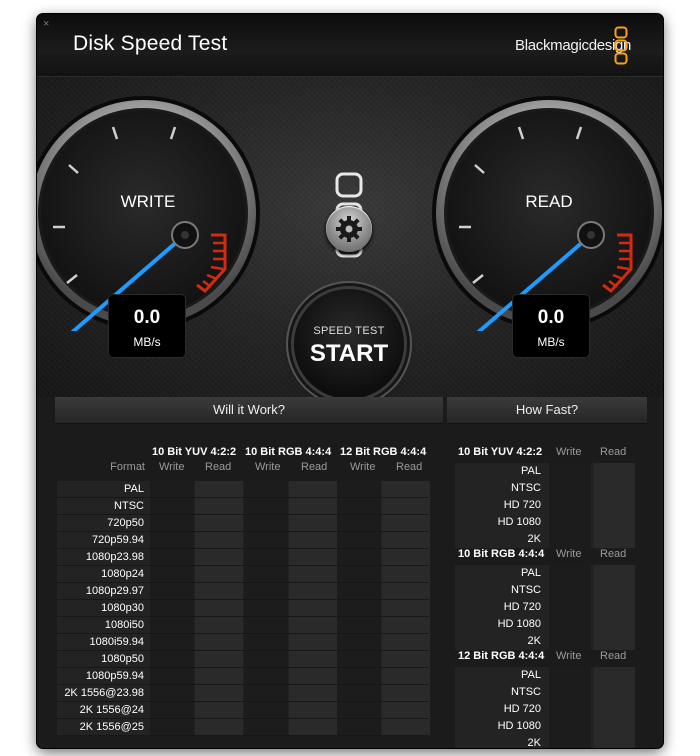 The height and width of the screenshot is (756, 700). Describe the element at coordinates (147, 342) in the screenshot. I see `write-unit: MB/s` at that location.